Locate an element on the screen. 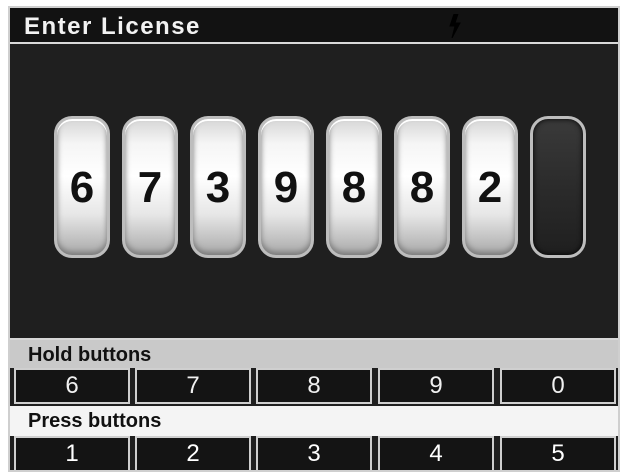  digit-cell-4: 9 is located at coordinates (286, 187).